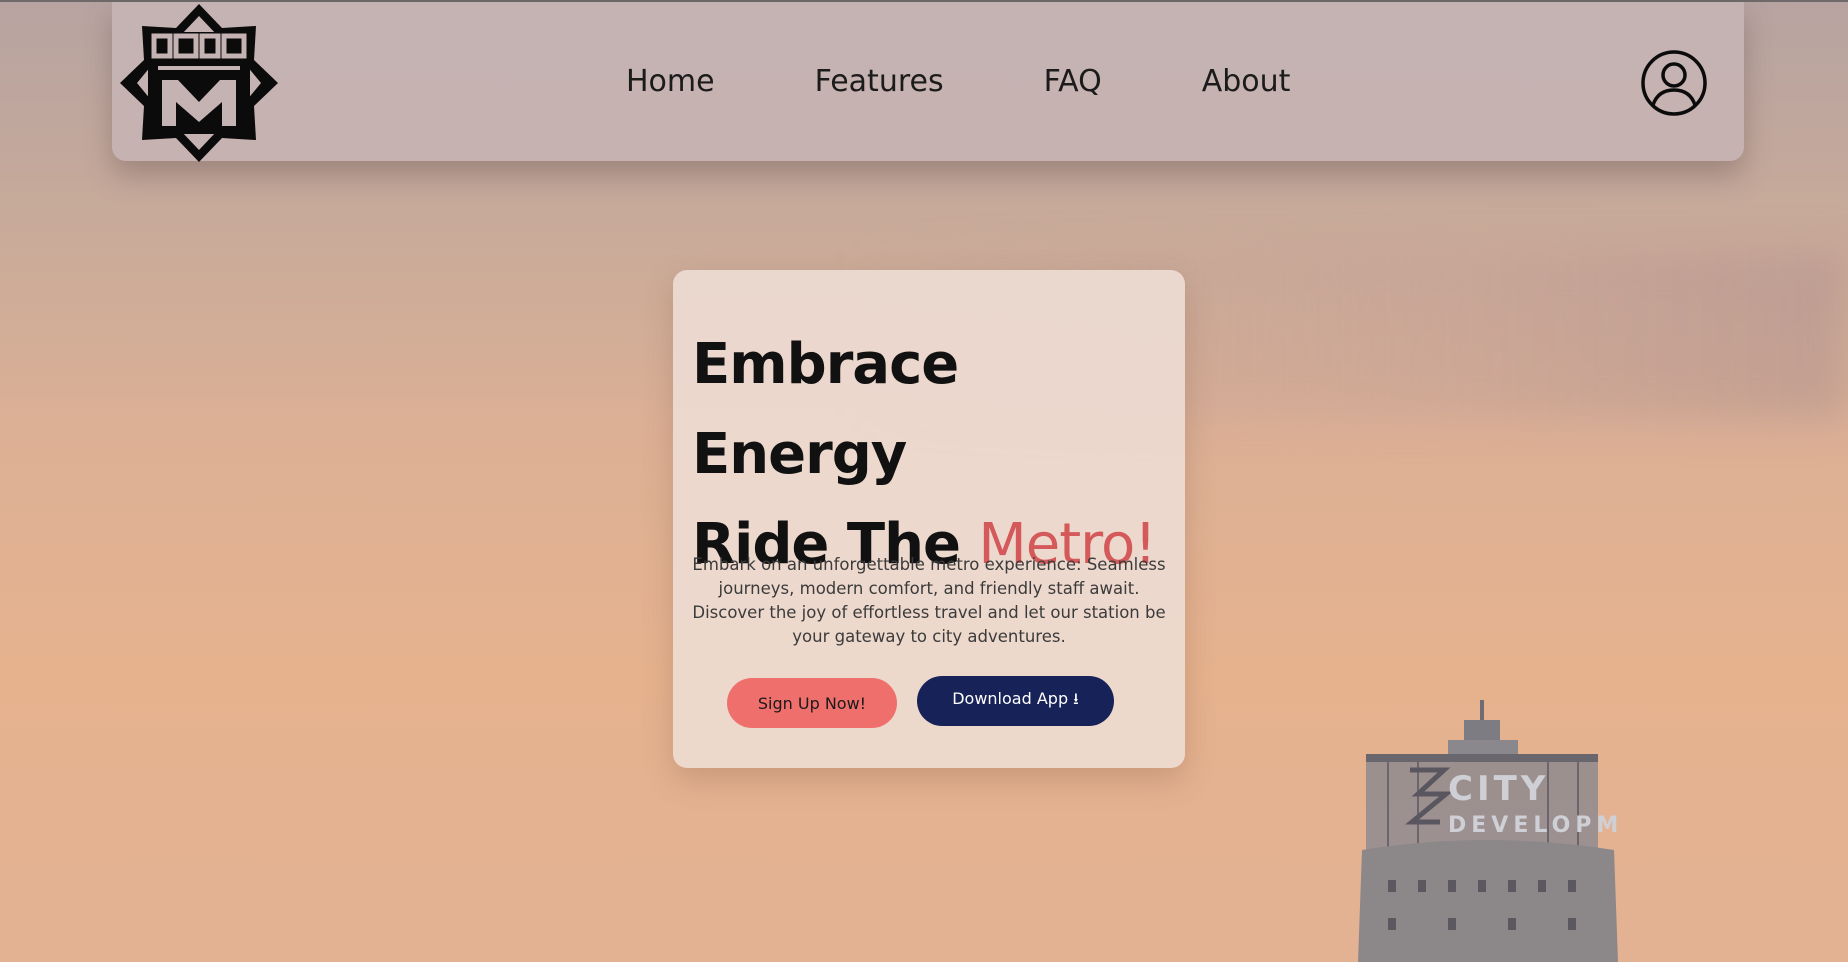 The height and width of the screenshot is (962, 1848). Describe the element at coordinates (1073, 84) in the screenshot. I see `nav-faq-link: FAQ` at that location.